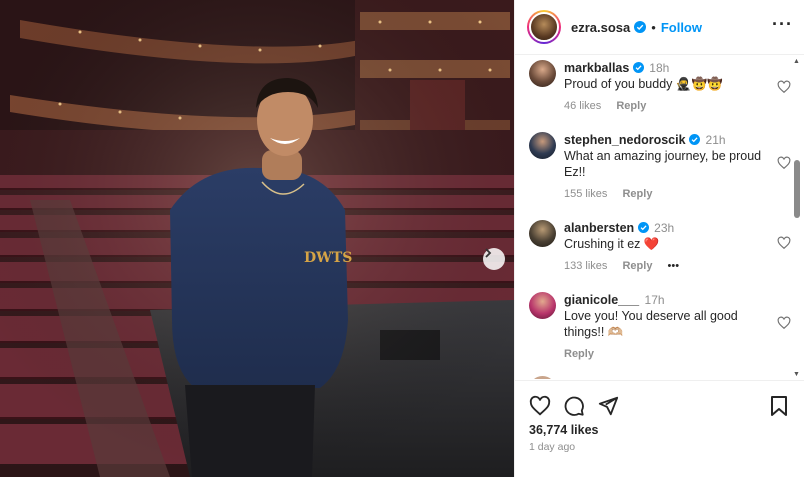  I want to click on chevron-right-icon, so click(488, 253).